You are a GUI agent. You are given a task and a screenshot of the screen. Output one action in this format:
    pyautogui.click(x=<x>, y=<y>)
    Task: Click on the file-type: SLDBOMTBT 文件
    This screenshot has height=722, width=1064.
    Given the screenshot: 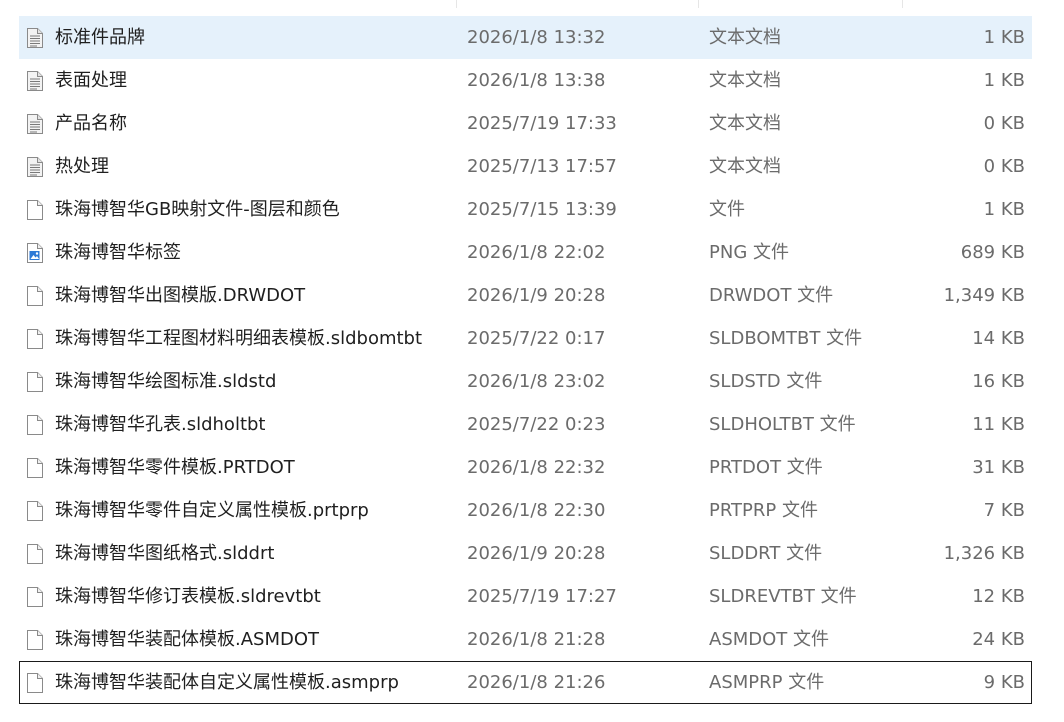 What is the action you would take?
    pyautogui.click(x=786, y=338)
    